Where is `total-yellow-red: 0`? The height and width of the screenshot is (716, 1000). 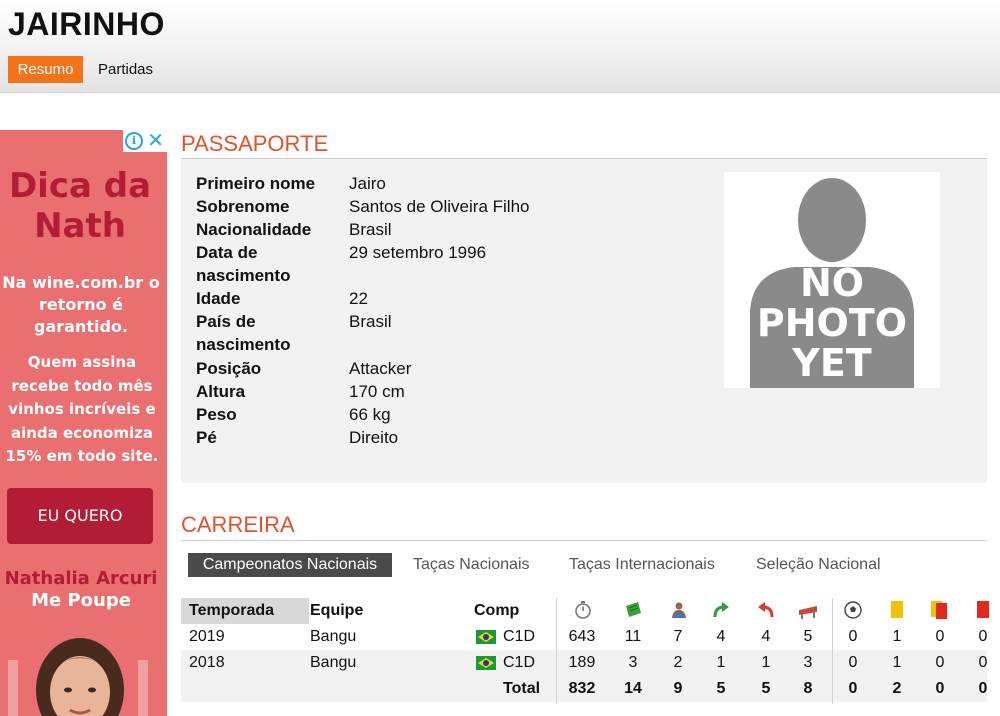
total-yellow-red: 0 is located at coordinates (940, 688).